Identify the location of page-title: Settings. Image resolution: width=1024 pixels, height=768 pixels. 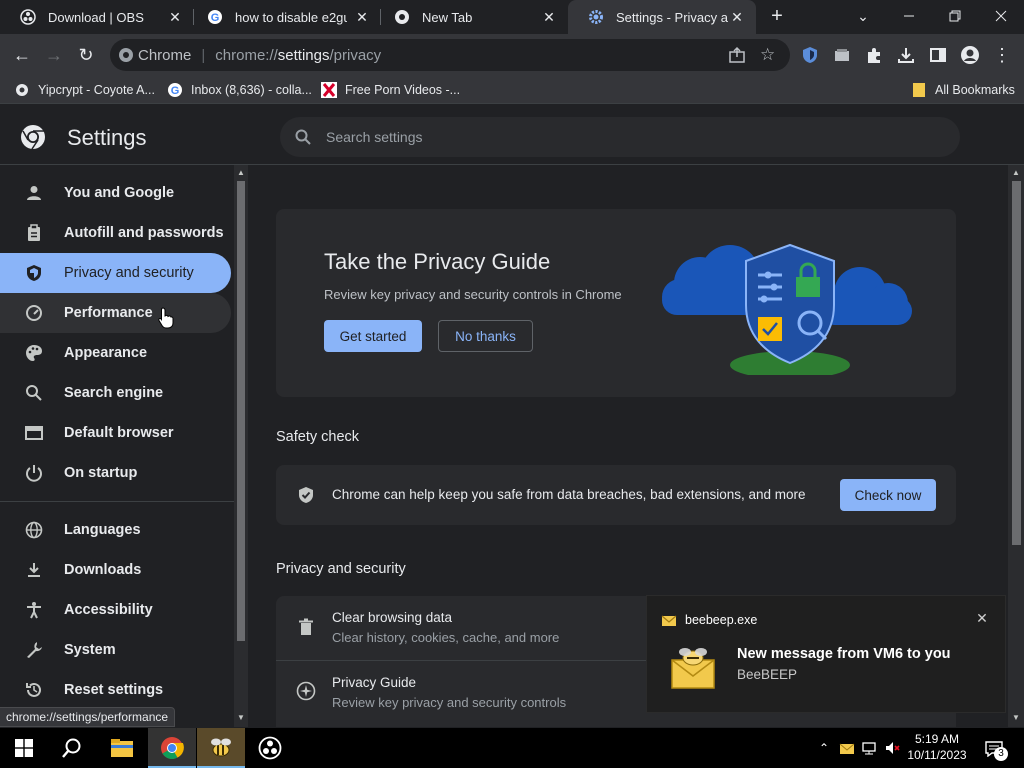
(107, 137).